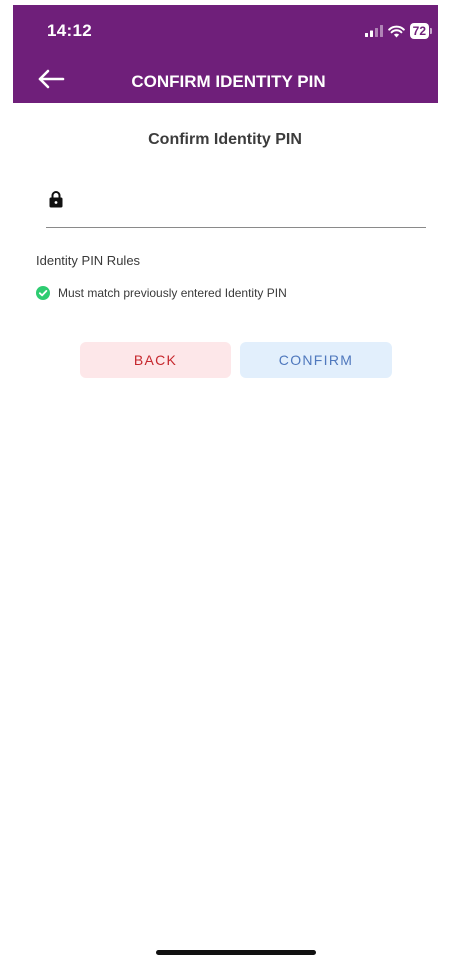 The image size is (450, 964). I want to click on pin-input, so click(248, 204).